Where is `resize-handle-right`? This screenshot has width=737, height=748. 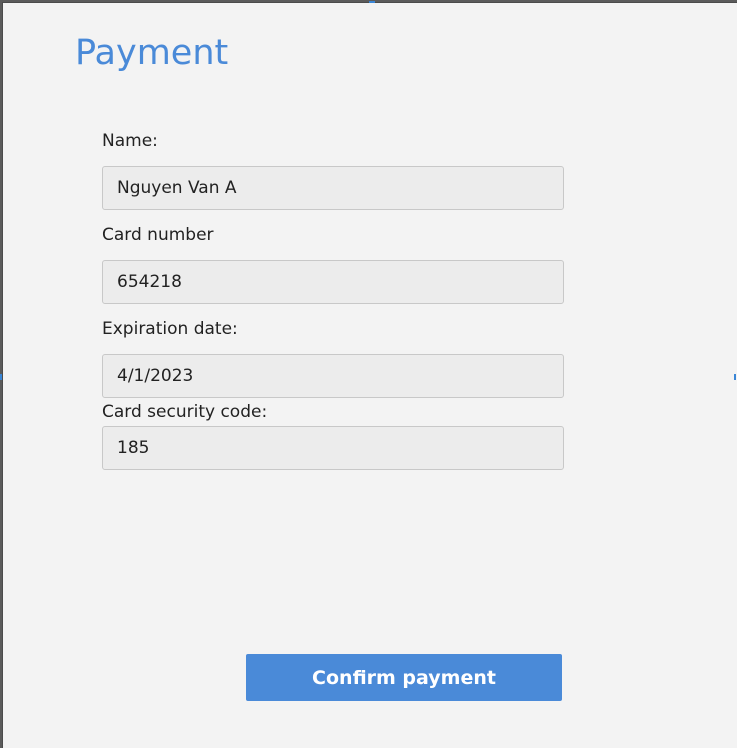
resize-handle-right is located at coordinates (735, 377).